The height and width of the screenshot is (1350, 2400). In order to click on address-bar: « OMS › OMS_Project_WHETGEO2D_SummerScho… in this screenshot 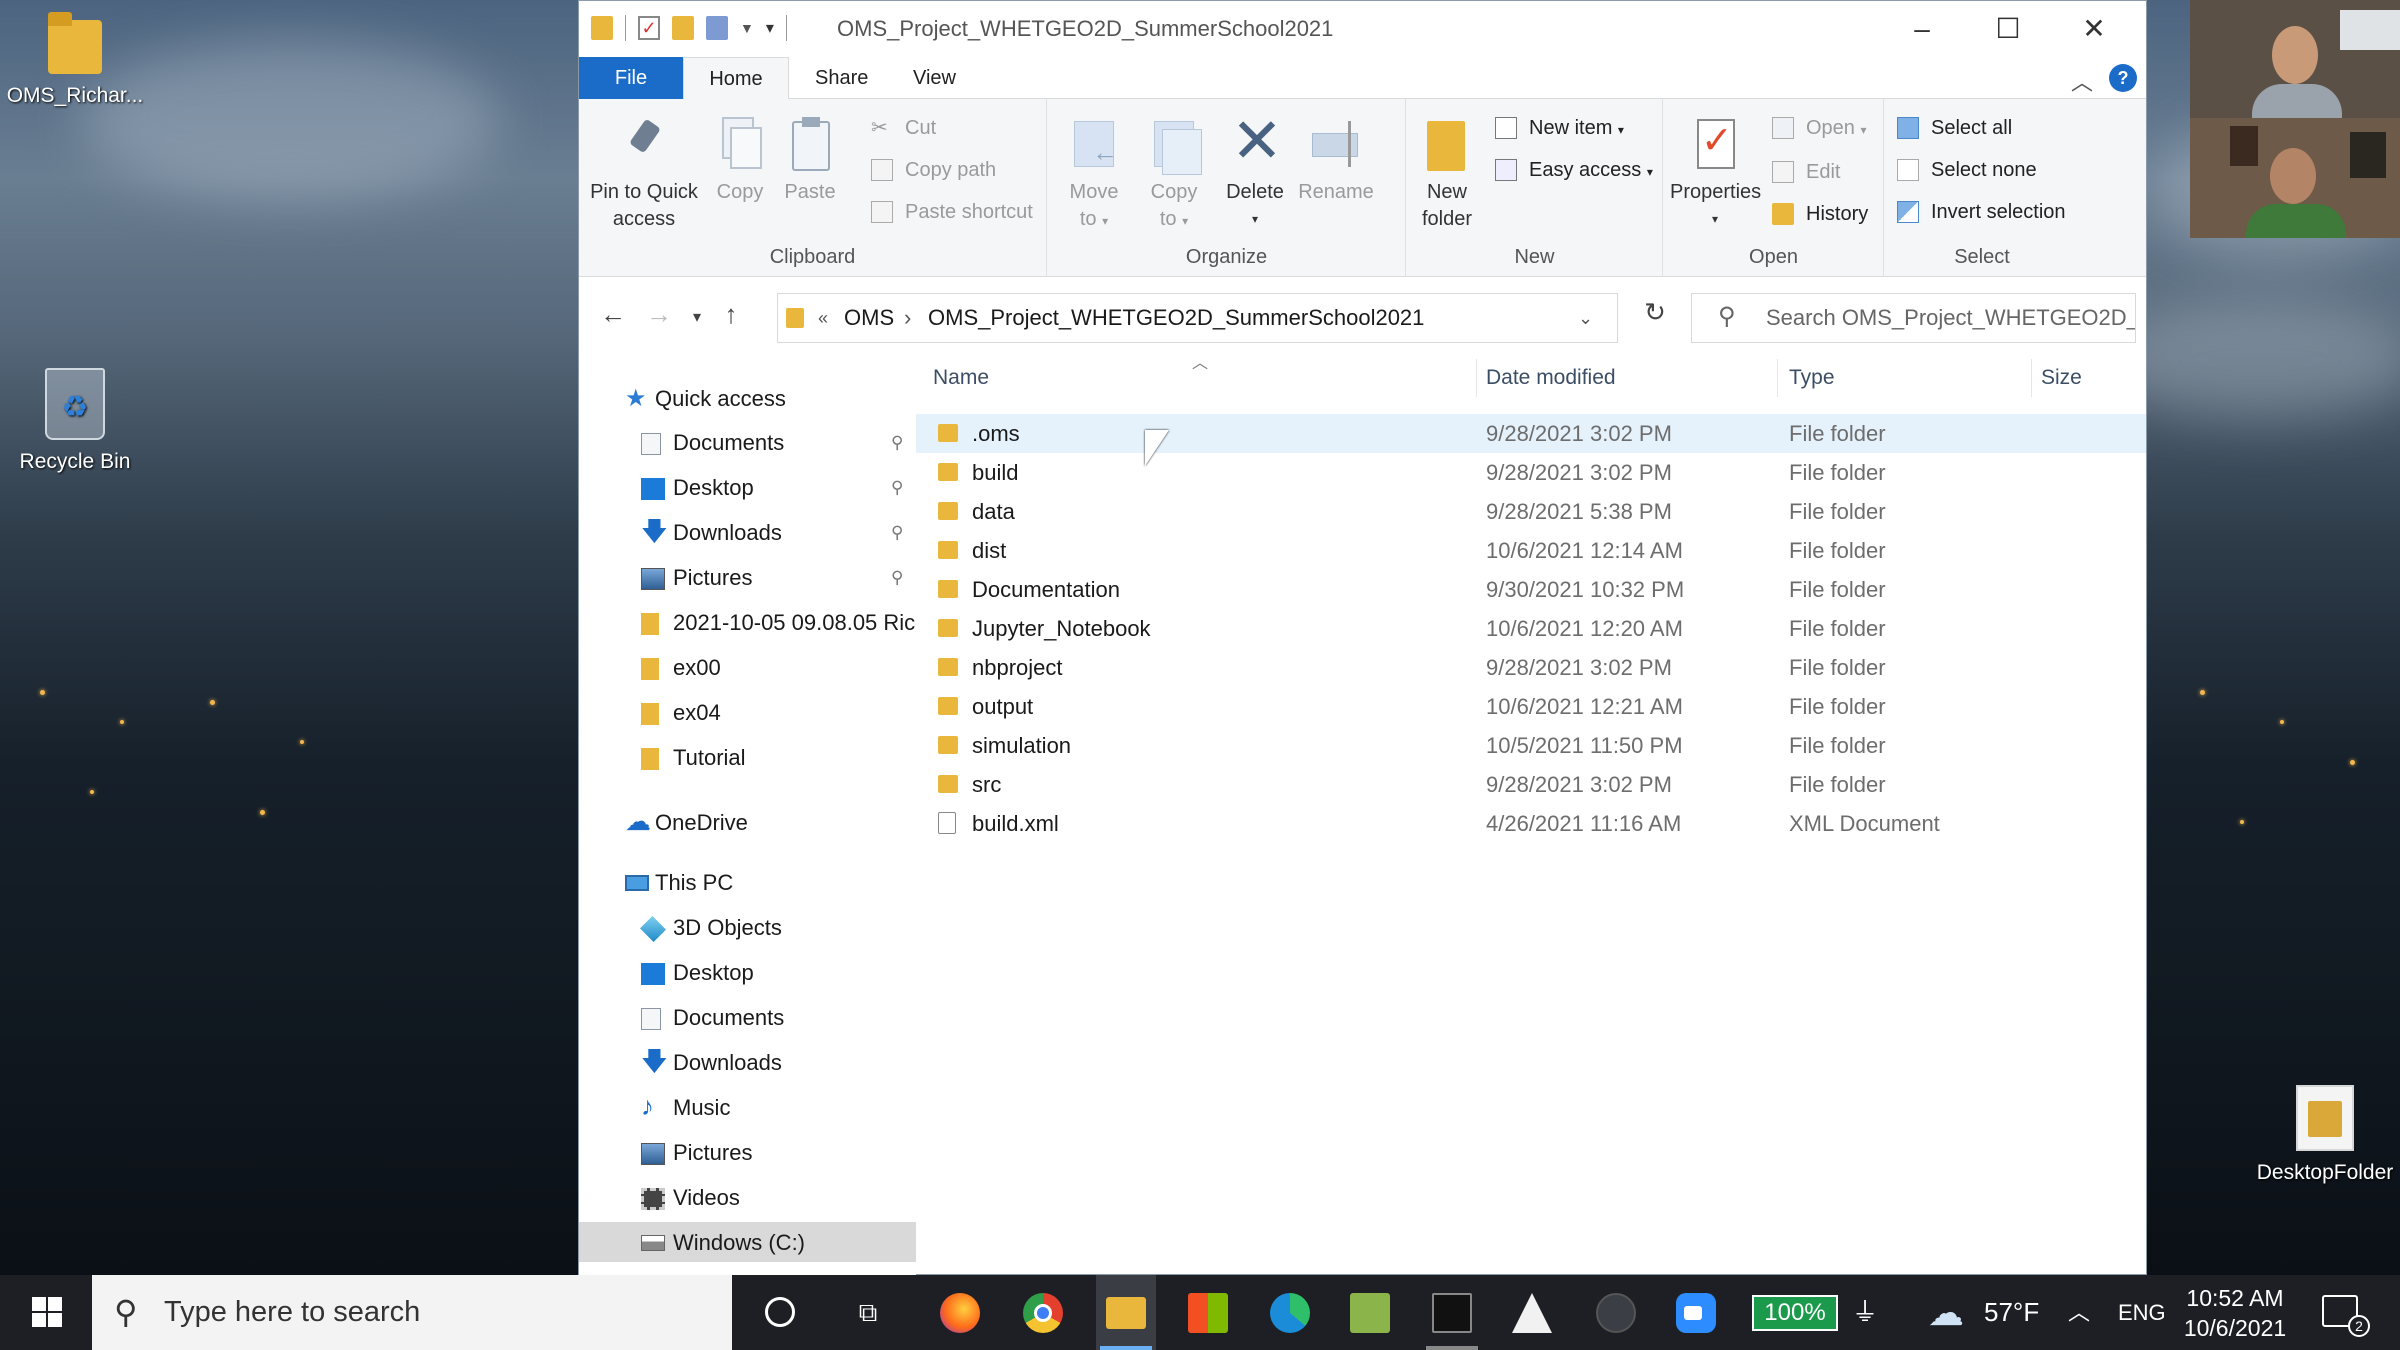, I will do `click(1197, 318)`.